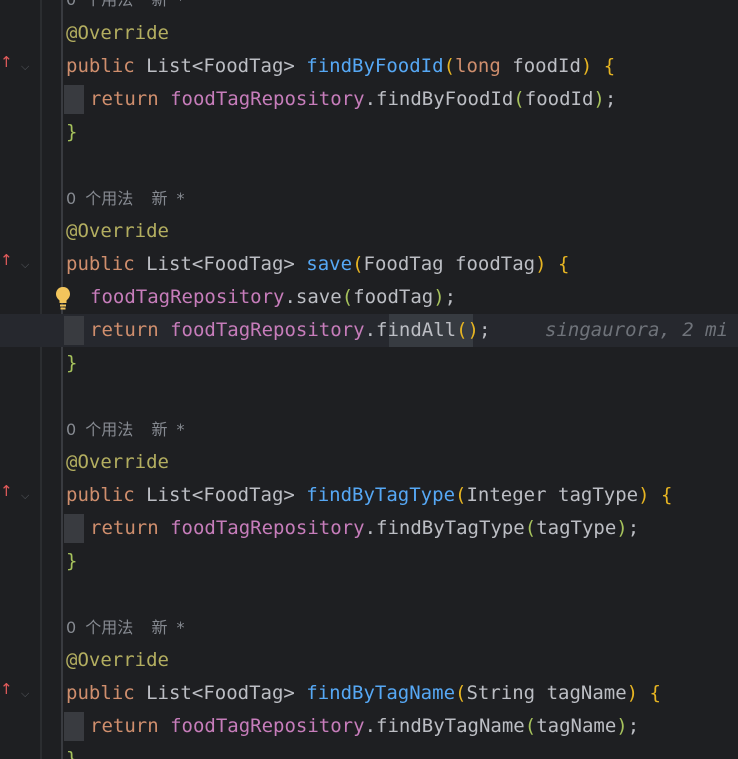 This screenshot has width=738, height=759. What do you see at coordinates (444, 99) in the screenshot?
I see `method-call: findByFoodId` at bounding box center [444, 99].